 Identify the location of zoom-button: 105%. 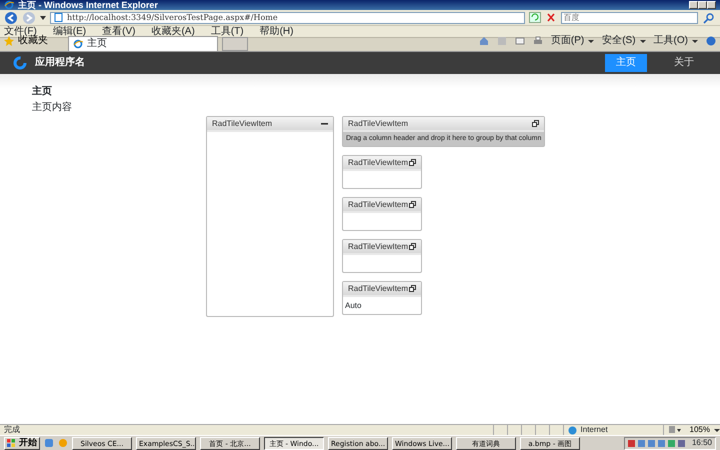
(700, 430).